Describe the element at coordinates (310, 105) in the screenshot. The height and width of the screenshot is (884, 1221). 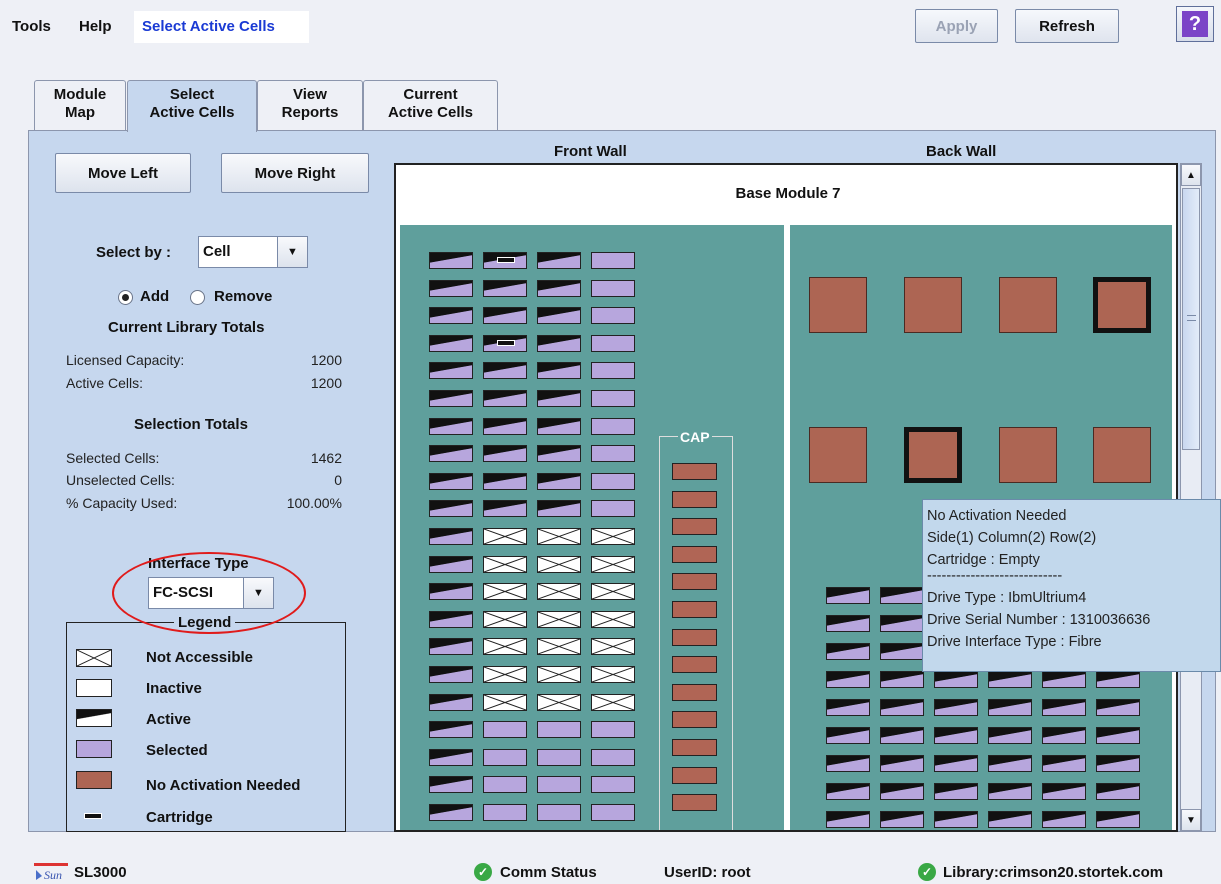
I see `tab-view-reports: View Reports` at that location.